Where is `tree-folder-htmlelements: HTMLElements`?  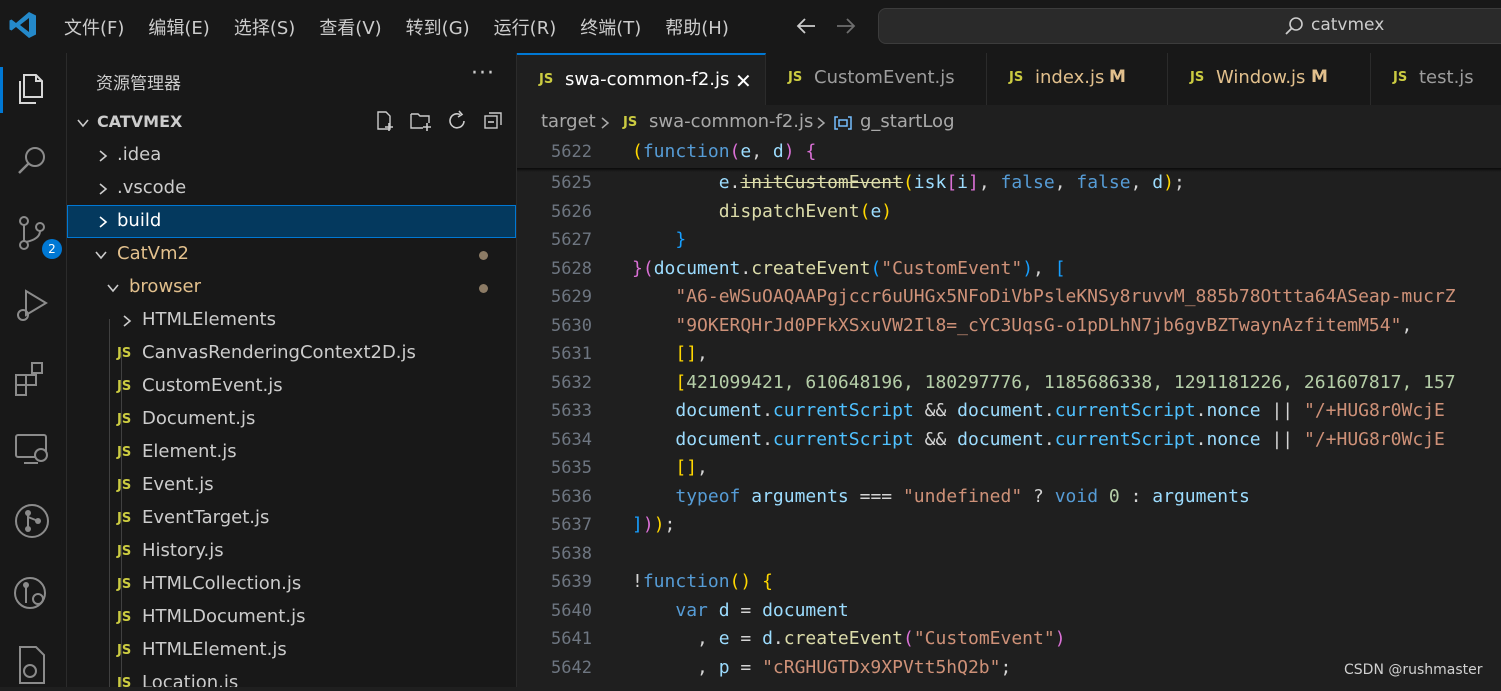
tree-folder-htmlelements: HTMLElements is located at coordinates (291, 320).